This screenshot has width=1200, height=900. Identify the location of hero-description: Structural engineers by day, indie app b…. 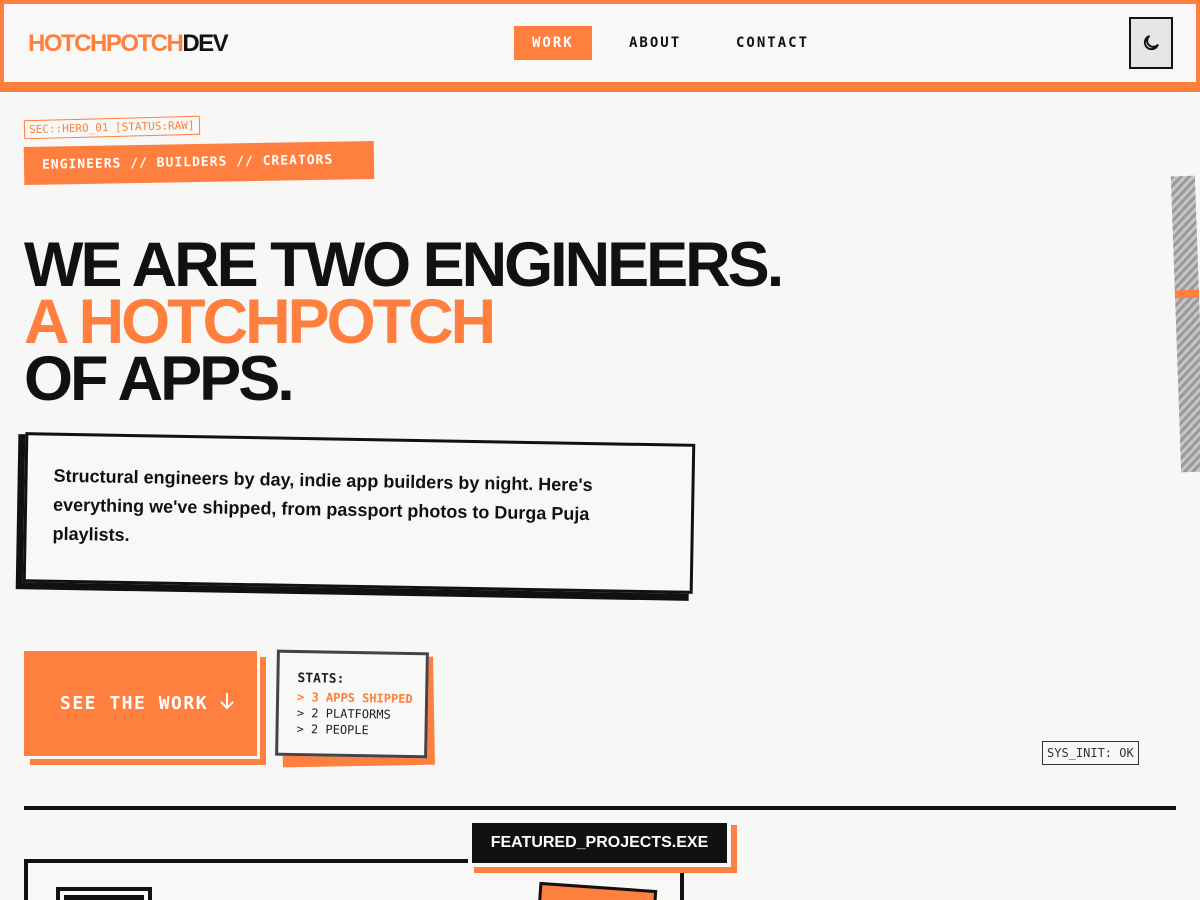
(359, 513).